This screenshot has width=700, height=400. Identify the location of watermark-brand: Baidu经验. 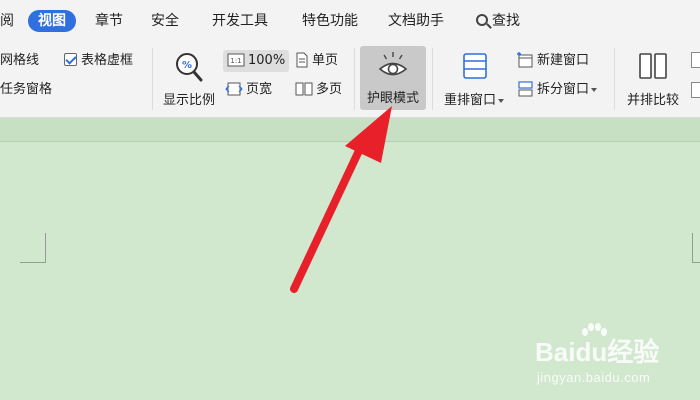
(597, 352).